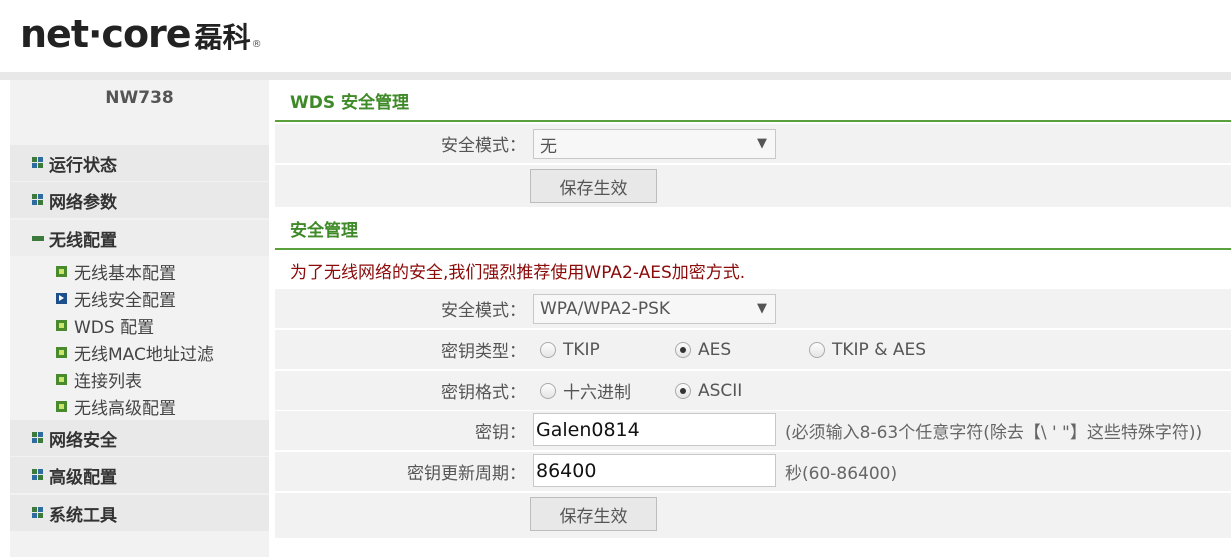 This screenshot has width=1231, height=557. What do you see at coordinates (753, 270) in the screenshot?
I see `security-notice: 为了无线网络的安全,我们强烈推荐使用WPA2-AES加密方式.` at bounding box center [753, 270].